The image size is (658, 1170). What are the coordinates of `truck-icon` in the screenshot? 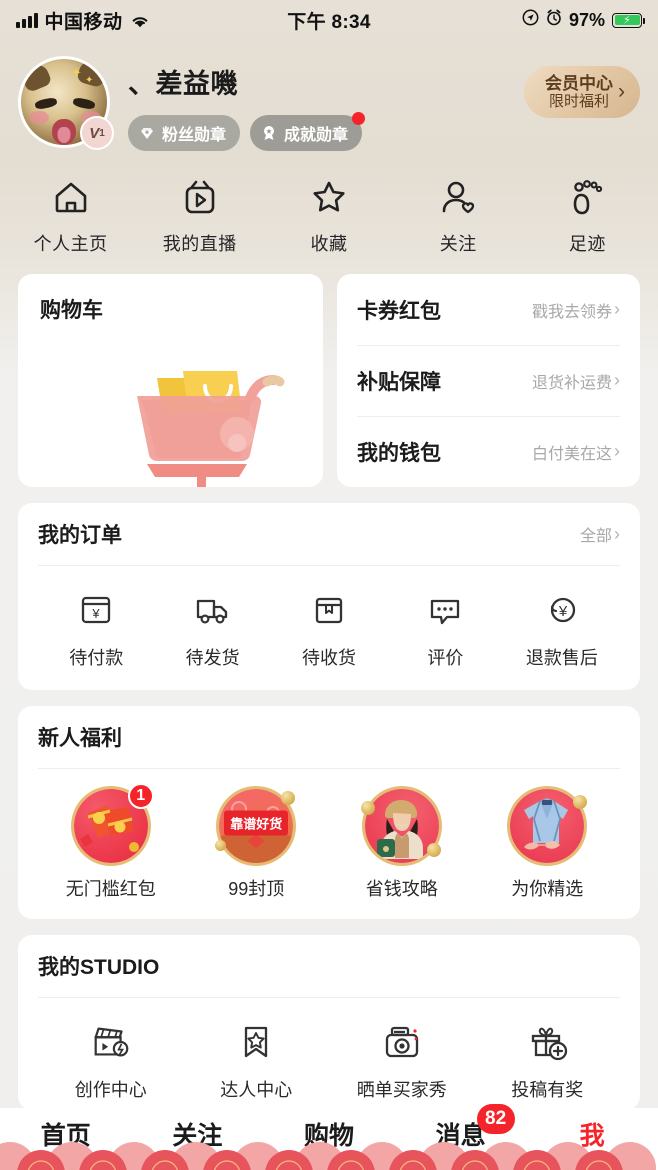 It's located at (213, 610).